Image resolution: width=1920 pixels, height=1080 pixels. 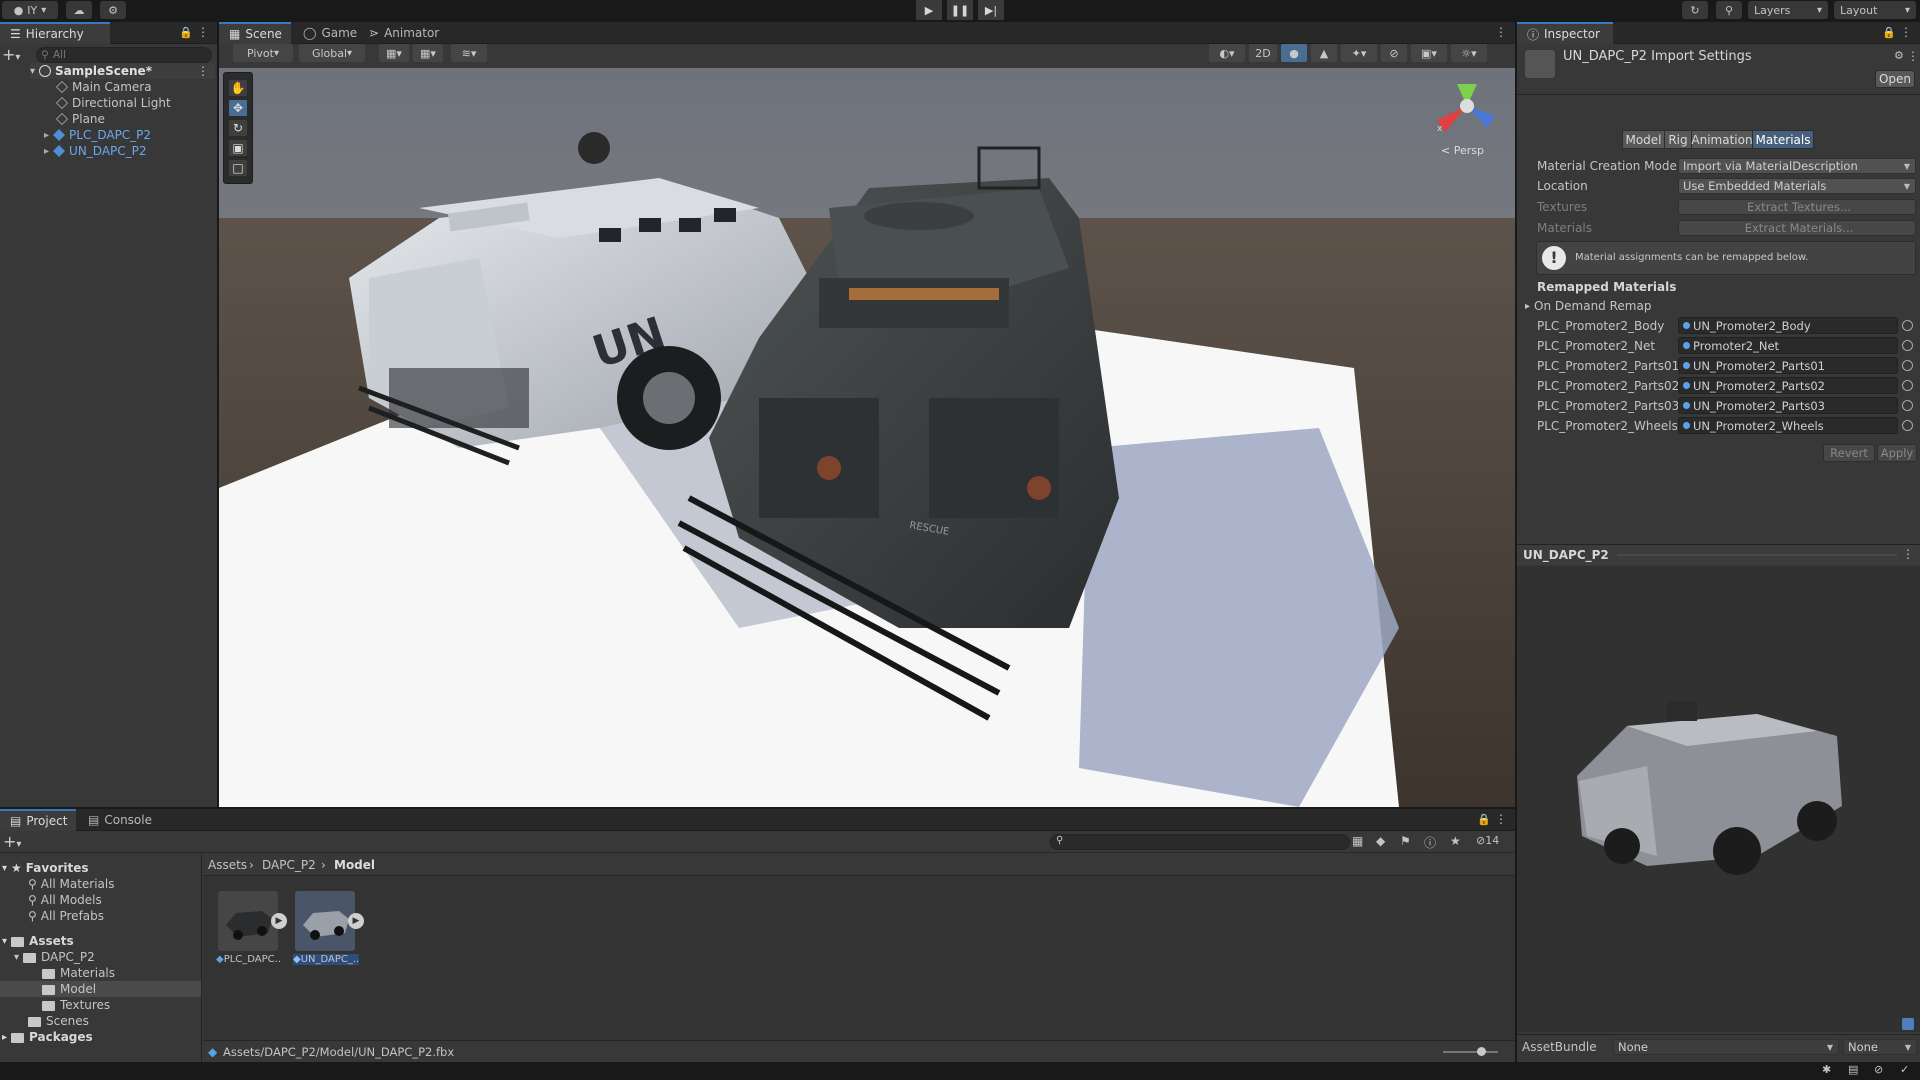 What do you see at coordinates (325, 33) in the screenshot?
I see `tab-game: ◯ Game` at bounding box center [325, 33].